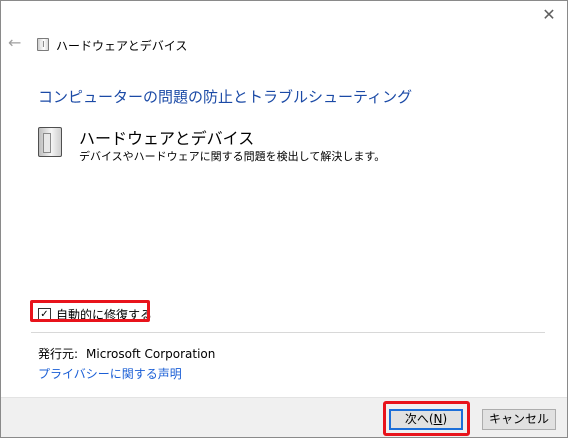  Describe the element at coordinates (58, 354) in the screenshot. I see `publisher-label: 発行元:` at that location.